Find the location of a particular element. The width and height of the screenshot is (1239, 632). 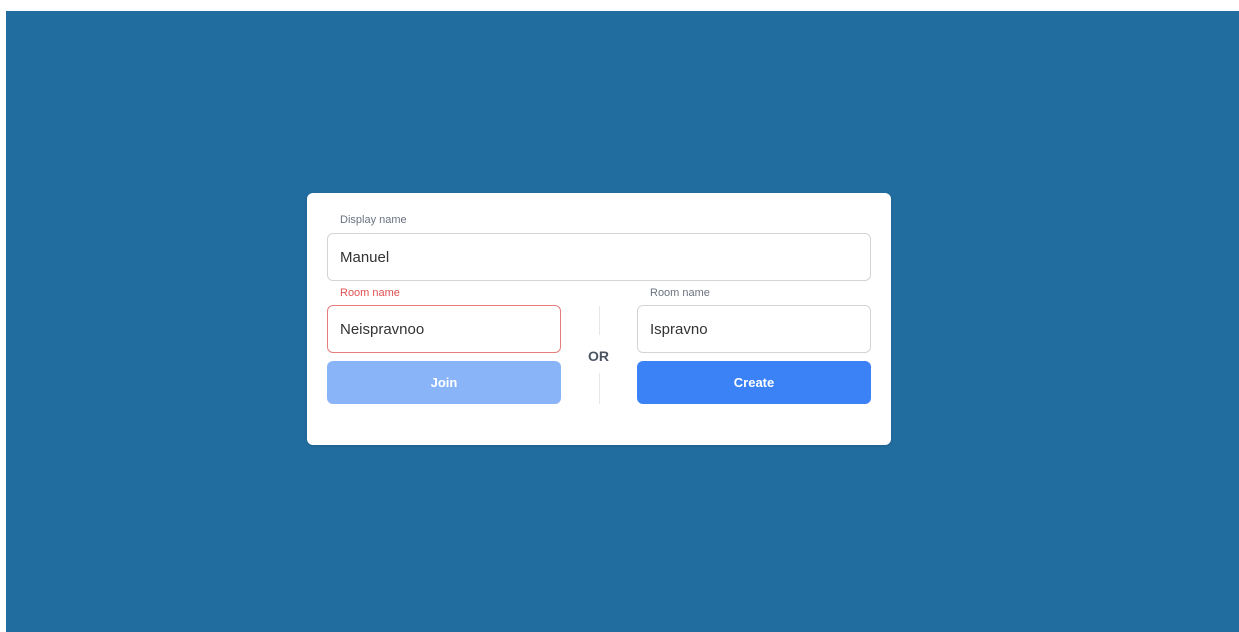

divider-line-bottom is located at coordinates (599, 388).